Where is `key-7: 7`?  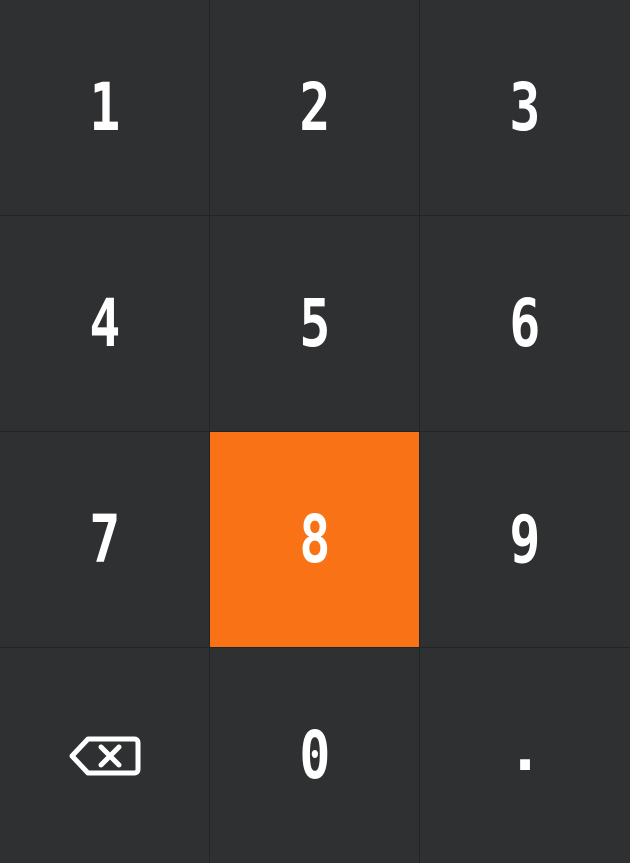
key-7: 7 is located at coordinates (105, 540).